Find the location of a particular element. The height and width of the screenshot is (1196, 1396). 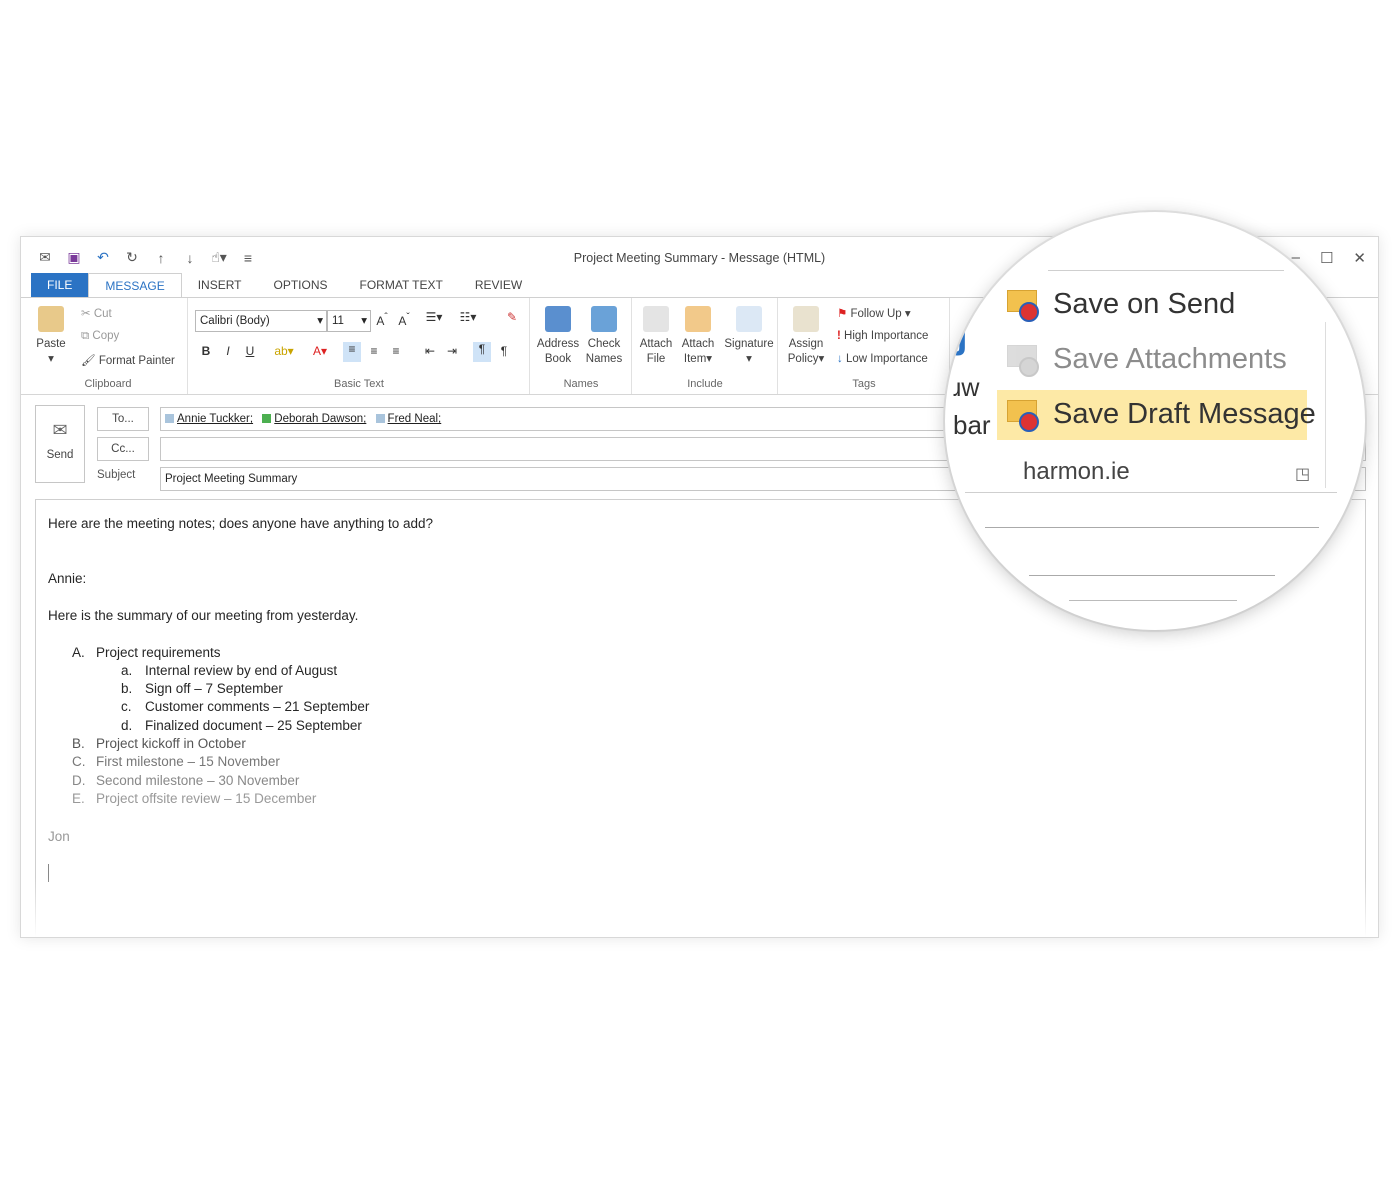

list-item: E. Project offsite review – 15 December is located at coordinates (194, 798).